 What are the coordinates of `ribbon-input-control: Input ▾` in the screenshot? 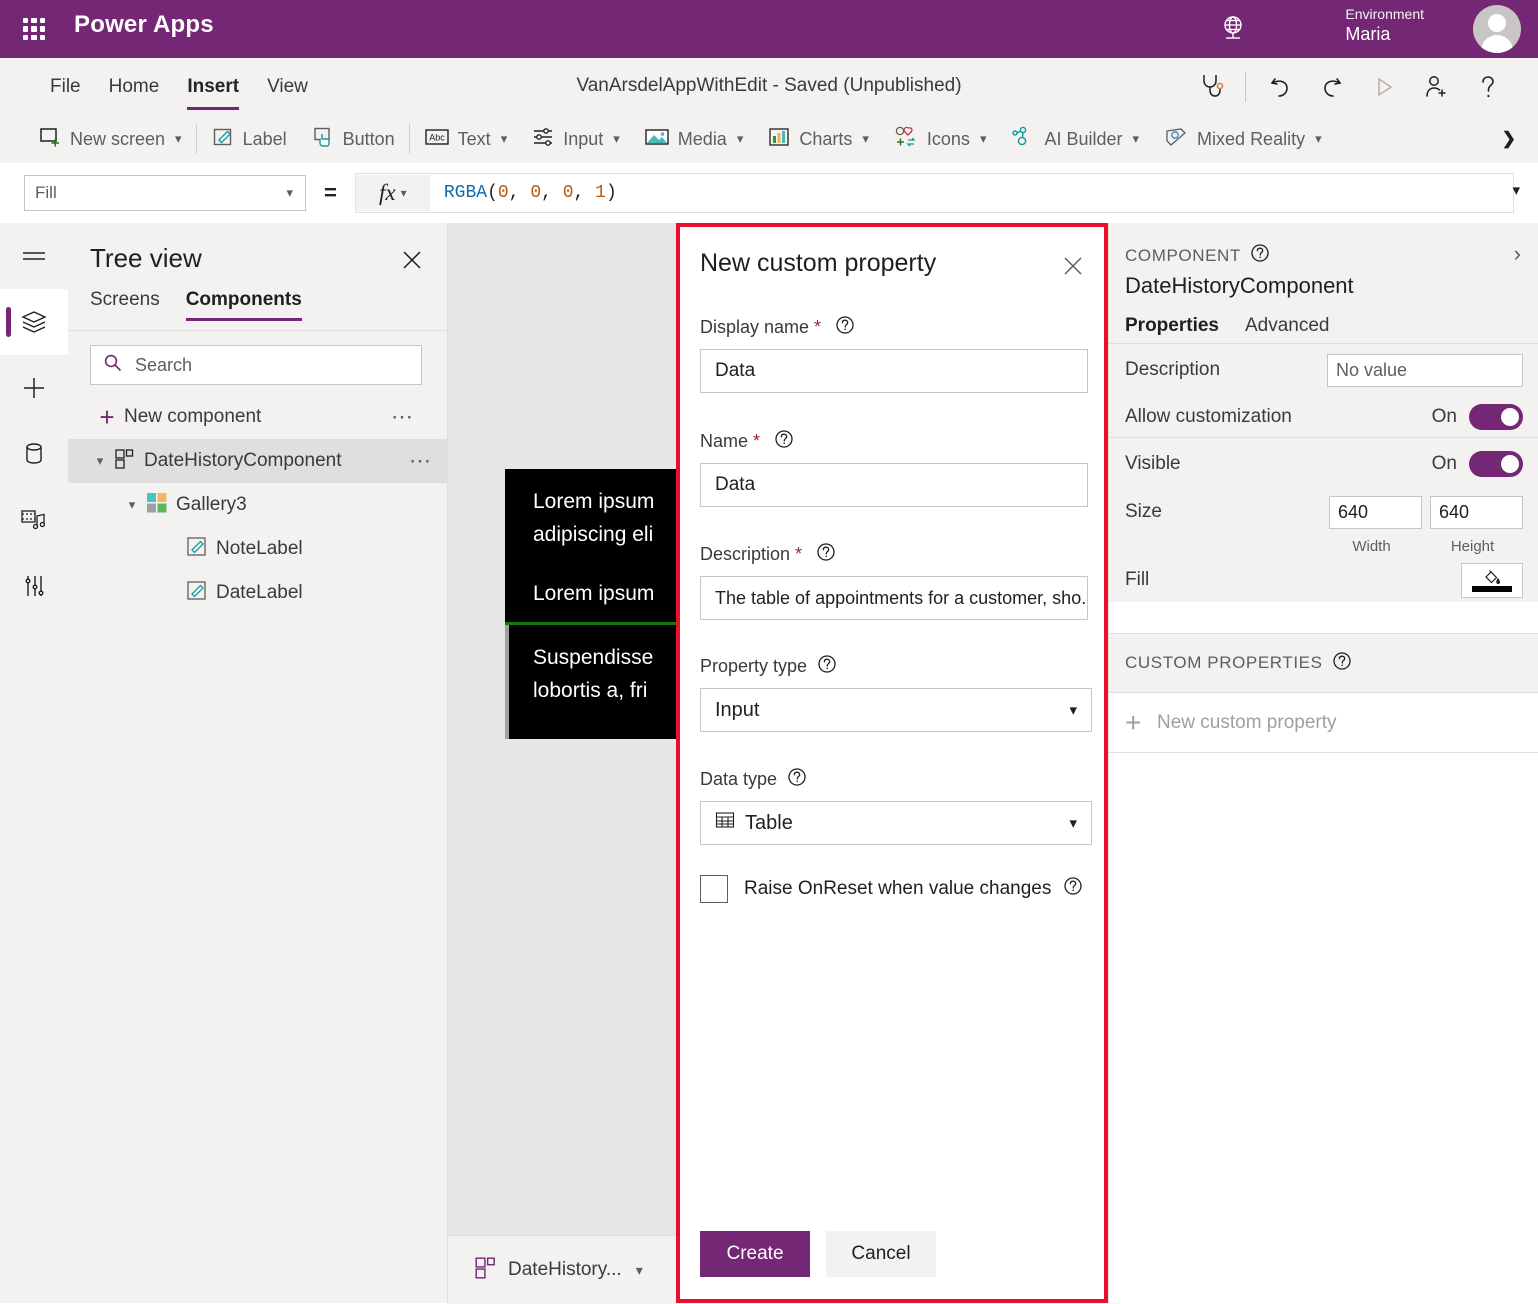 It's located at (575, 139).